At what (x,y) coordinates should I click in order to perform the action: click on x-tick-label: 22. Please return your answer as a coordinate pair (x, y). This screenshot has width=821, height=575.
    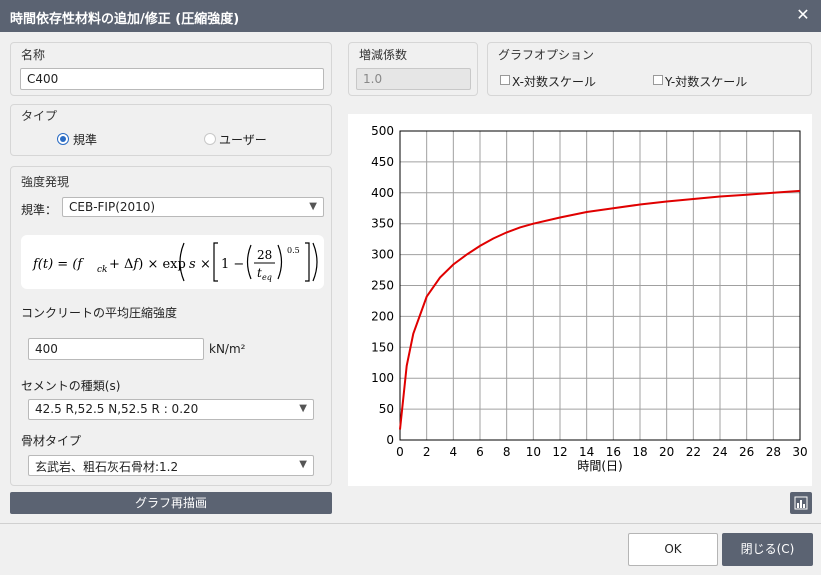
    Looking at the image, I should click on (693, 452).